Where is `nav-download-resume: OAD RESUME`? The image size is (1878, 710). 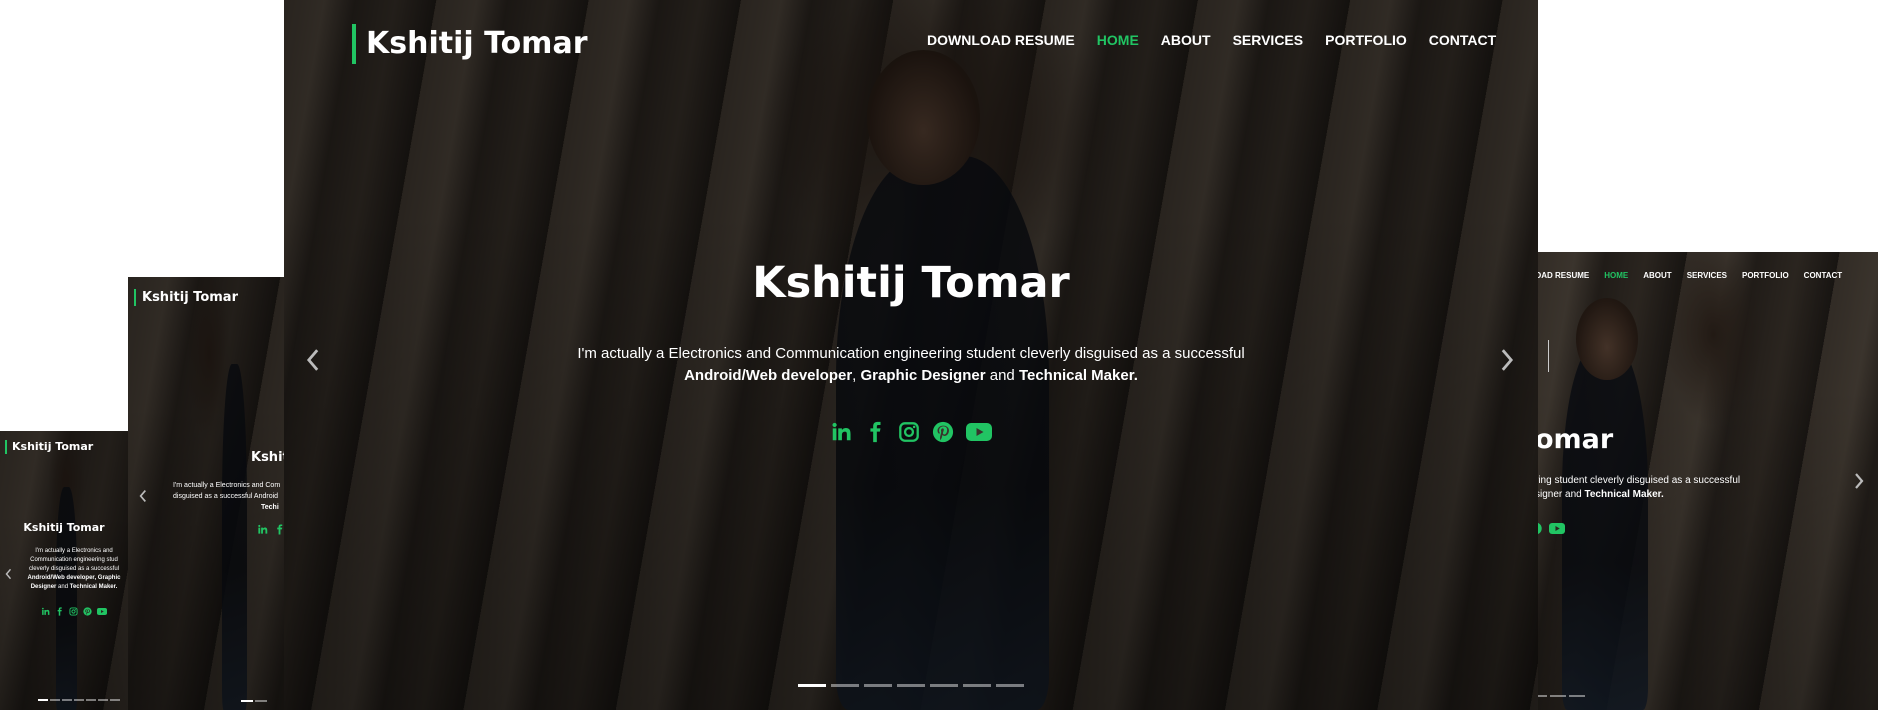 nav-download-resume: OAD RESUME is located at coordinates (1562, 275).